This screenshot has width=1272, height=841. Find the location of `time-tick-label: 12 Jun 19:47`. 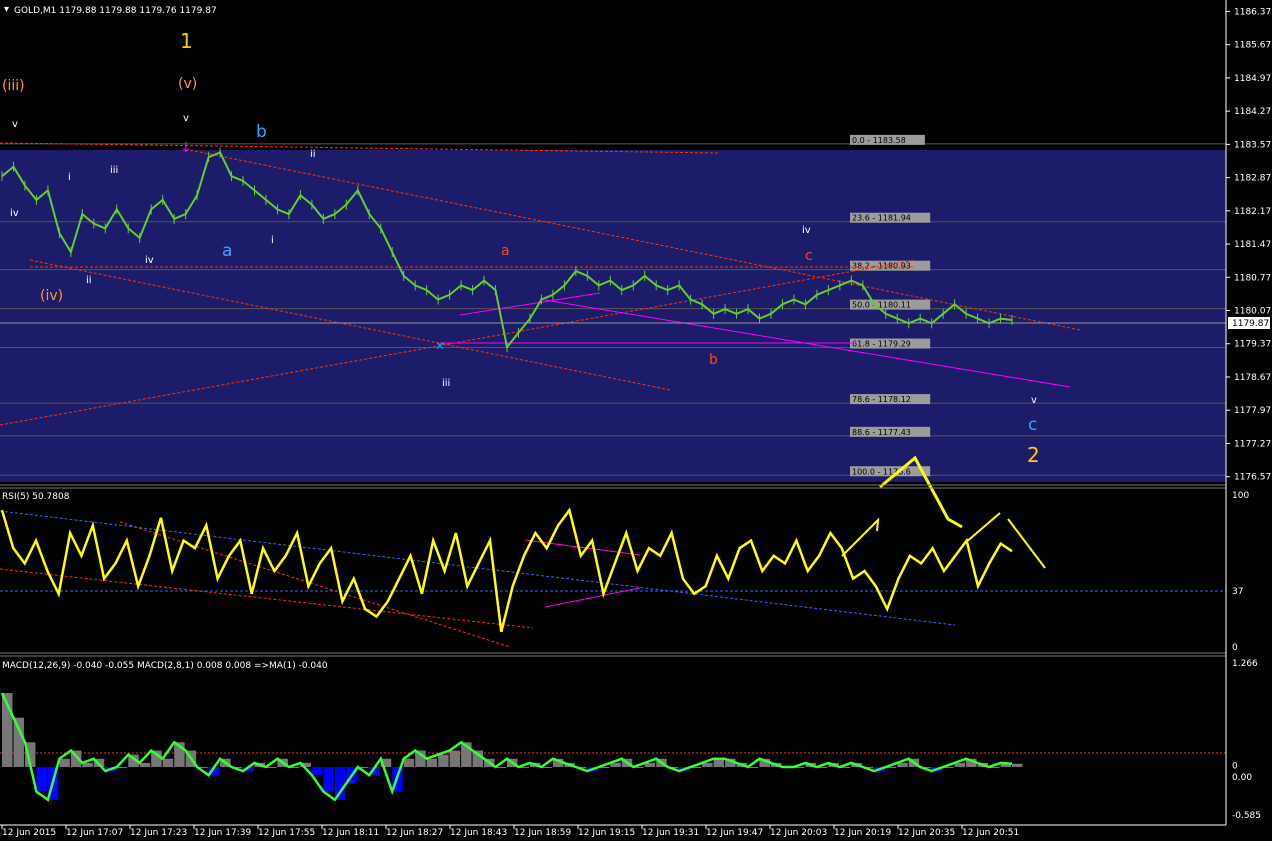

time-tick-label: 12 Jun 19:47 is located at coordinates (734, 833).